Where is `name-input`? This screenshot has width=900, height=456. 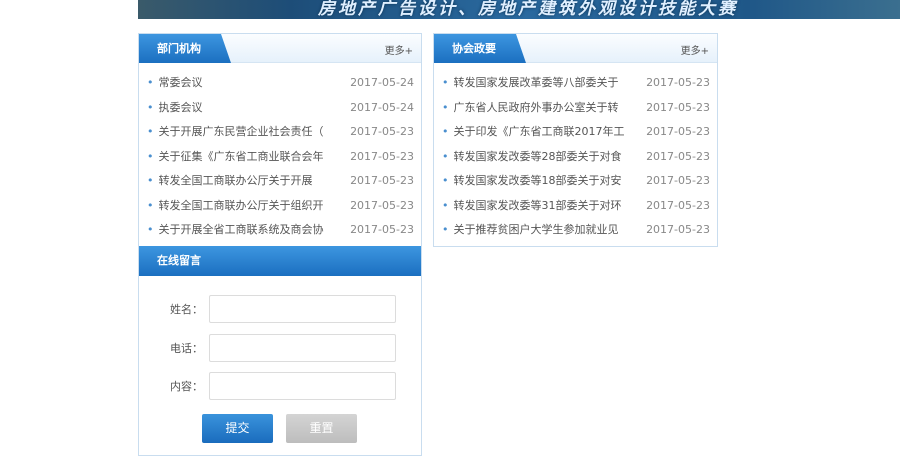
name-input is located at coordinates (302, 309).